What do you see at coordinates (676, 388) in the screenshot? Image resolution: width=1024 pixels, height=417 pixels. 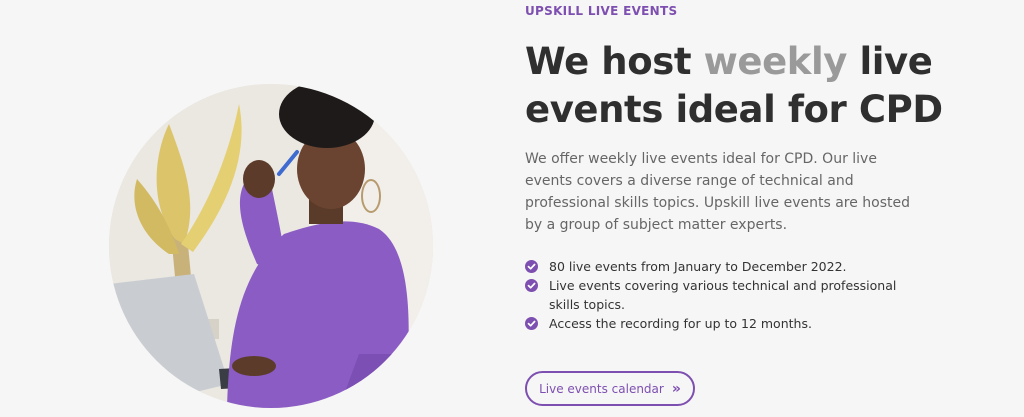 I see `double-chevron-right-icon: »` at bounding box center [676, 388].